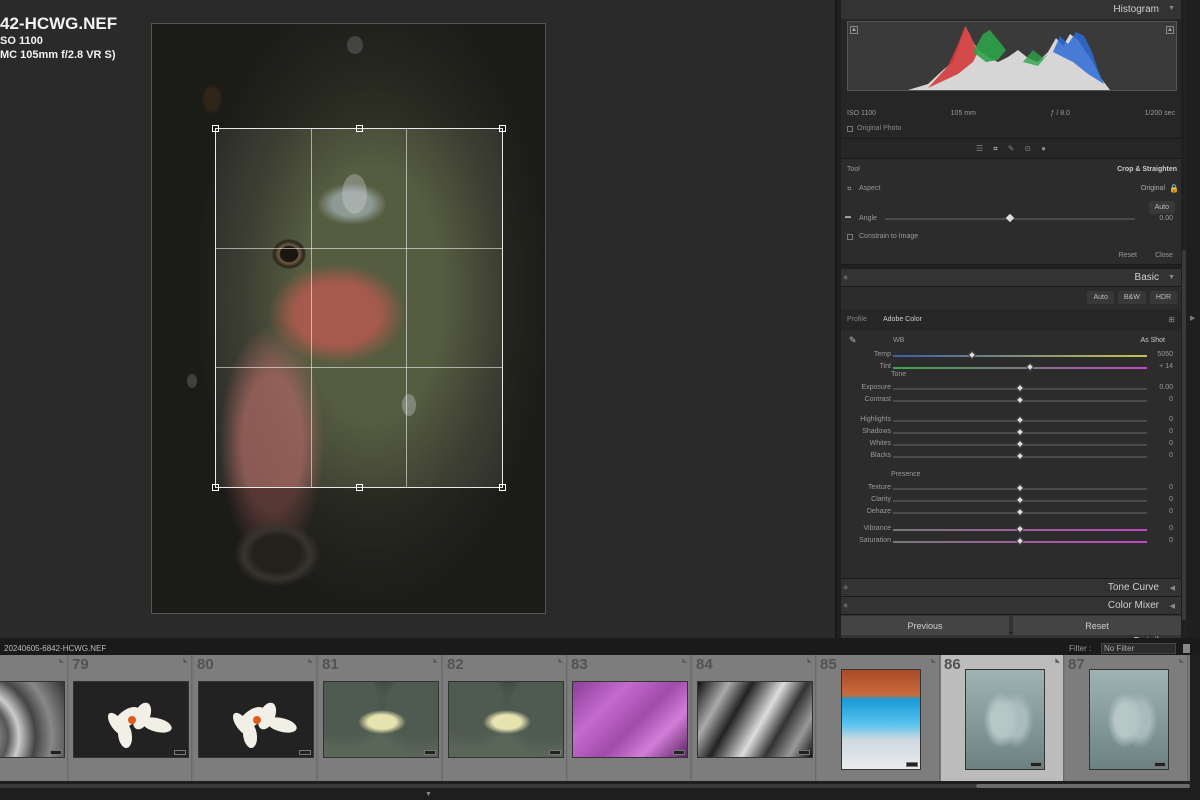  I want to click on slider-value: + 14, so click(1166, 366).